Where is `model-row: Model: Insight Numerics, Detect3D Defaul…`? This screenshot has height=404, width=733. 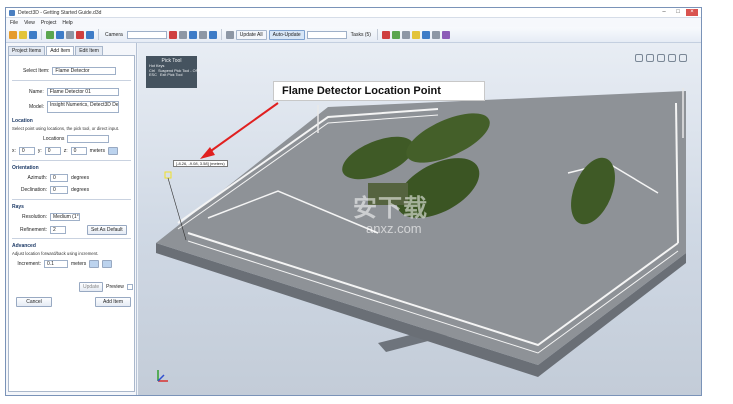
model-row: Model: Insight Numerics, Detect3D Defaul… is located at coordinates (74, 107).